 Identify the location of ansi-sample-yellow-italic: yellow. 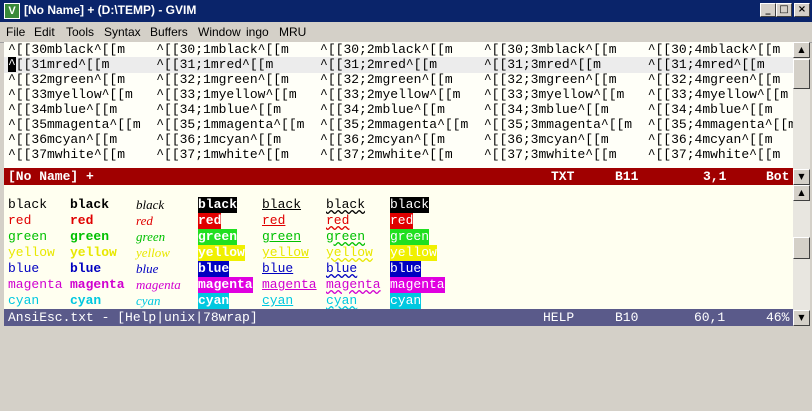
(153, 252).